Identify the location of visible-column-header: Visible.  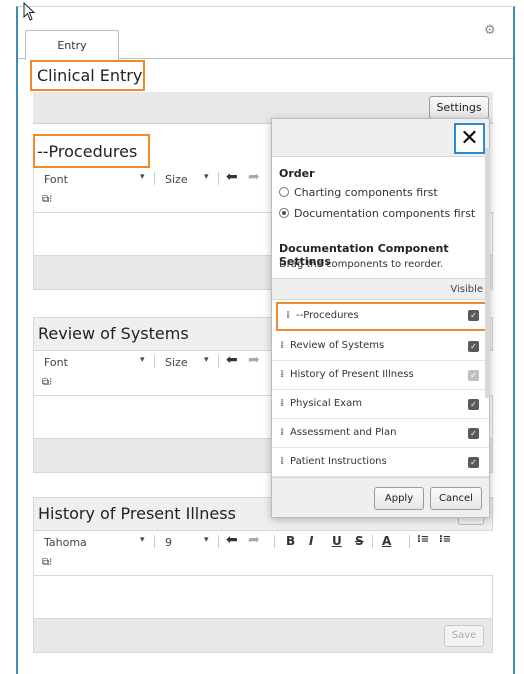
(380, 289).